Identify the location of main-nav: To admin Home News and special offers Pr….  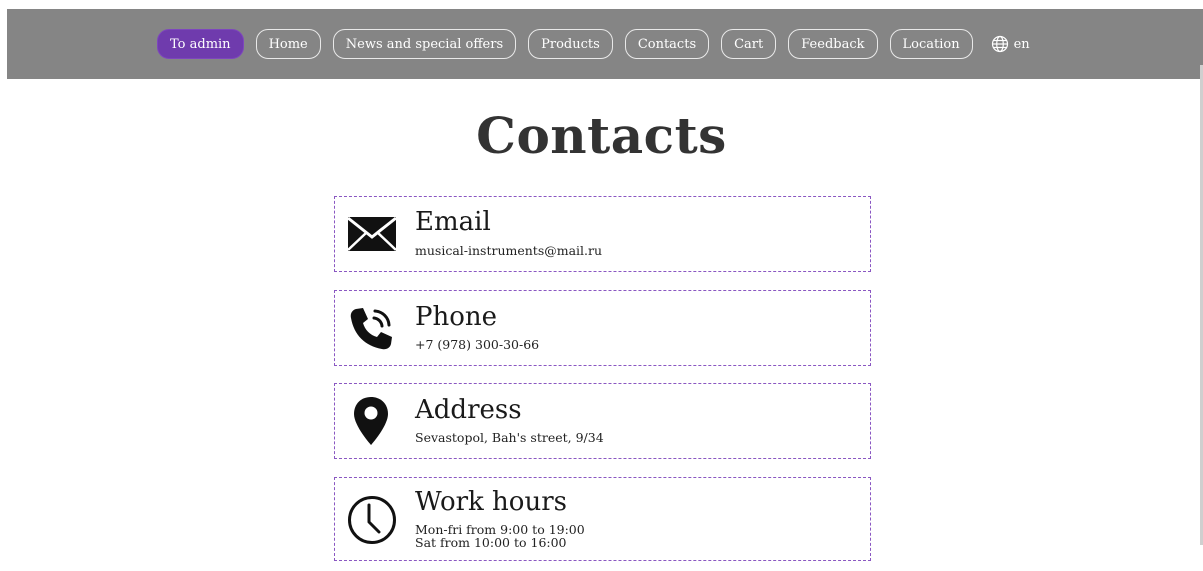
(593, 44).